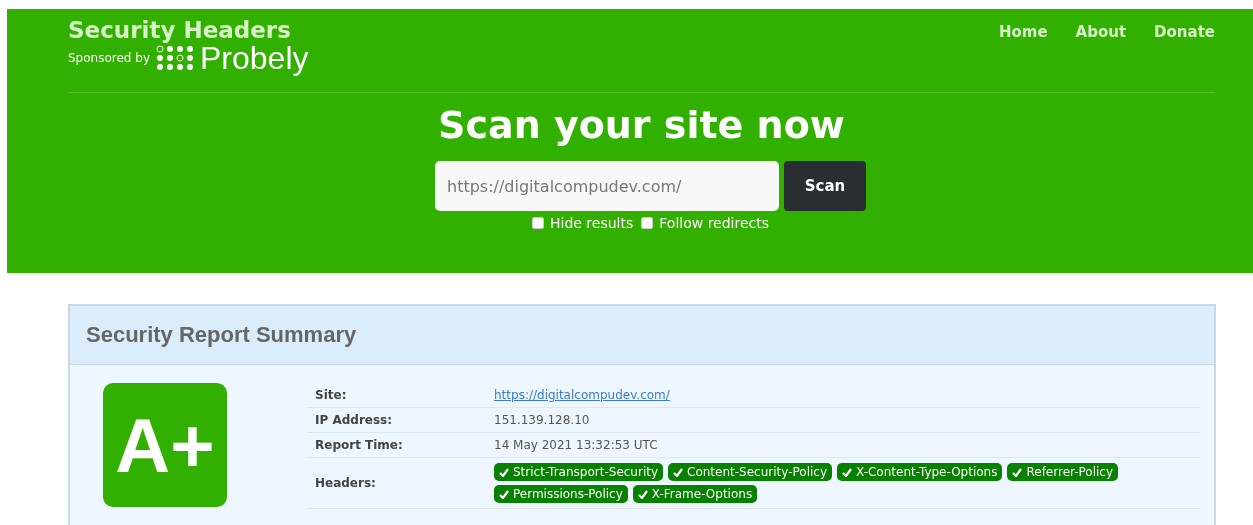 This screenshot has width=1253, height=525. What do you see at coordinates (568, 494) in the screenshot?
I see `badge-label: Permissions-Policy` at bounding box center [568, 494].